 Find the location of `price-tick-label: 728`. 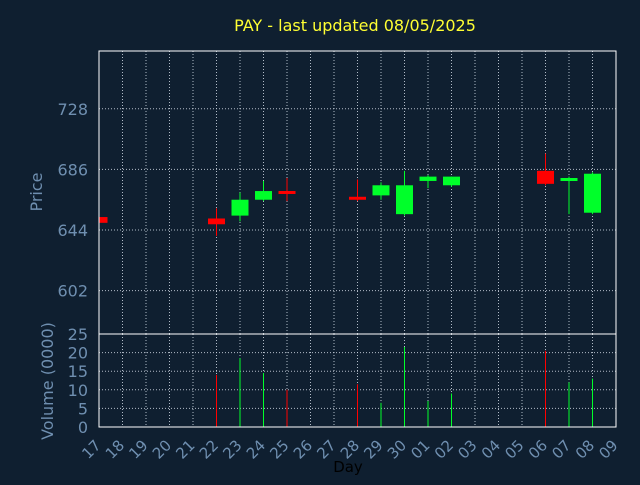

price-tick-label: 728 is located at coordinates (72, 109).